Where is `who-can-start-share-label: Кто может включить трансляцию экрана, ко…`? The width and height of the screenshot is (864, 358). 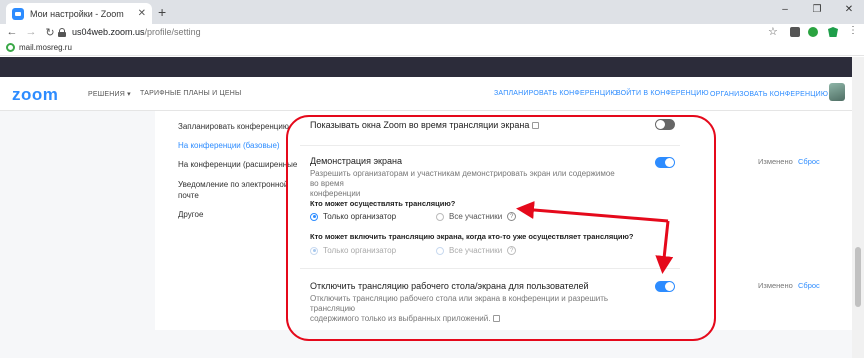
who-can-start-share-label: Кто может включить трансляцию экрана, ко… is located at coordinates (472, 236).